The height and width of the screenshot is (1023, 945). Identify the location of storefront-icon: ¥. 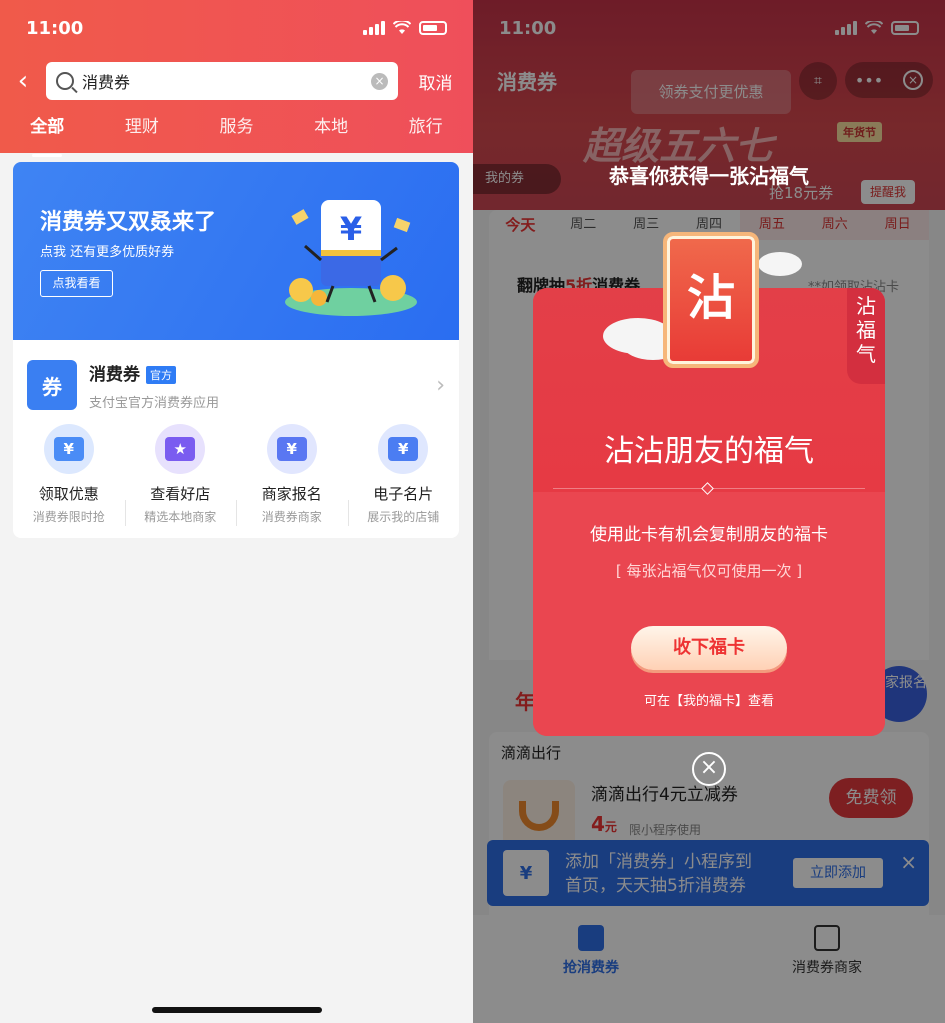
(403, 449).